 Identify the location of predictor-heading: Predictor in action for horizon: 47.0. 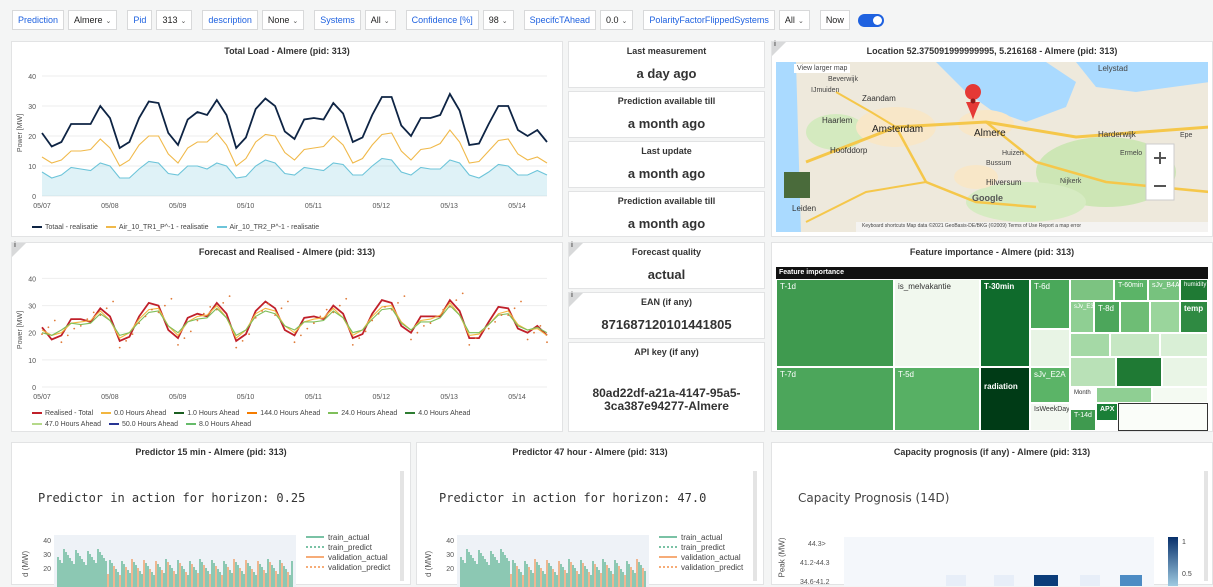
(573, 498).